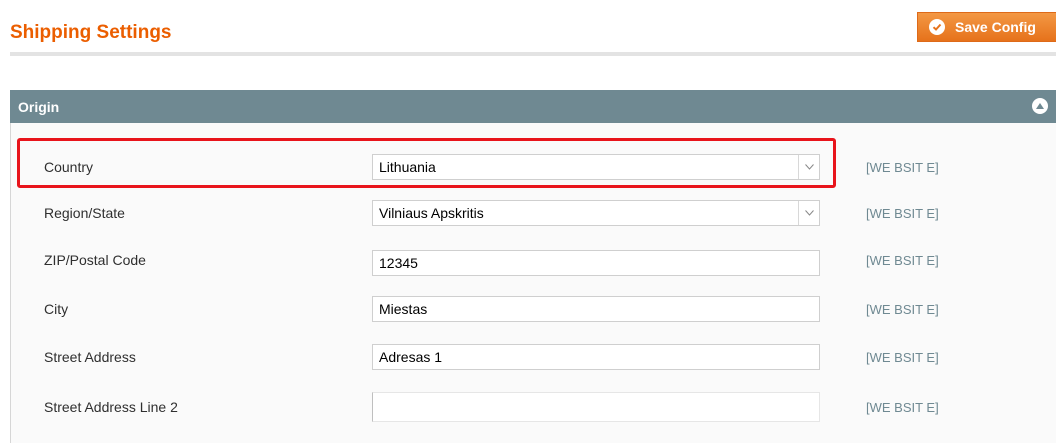 The image size is (1056, 443). What do you see at coordinates (533, 54) in the screenshot?
I see `title-divider` at bounding box center [533, 54].